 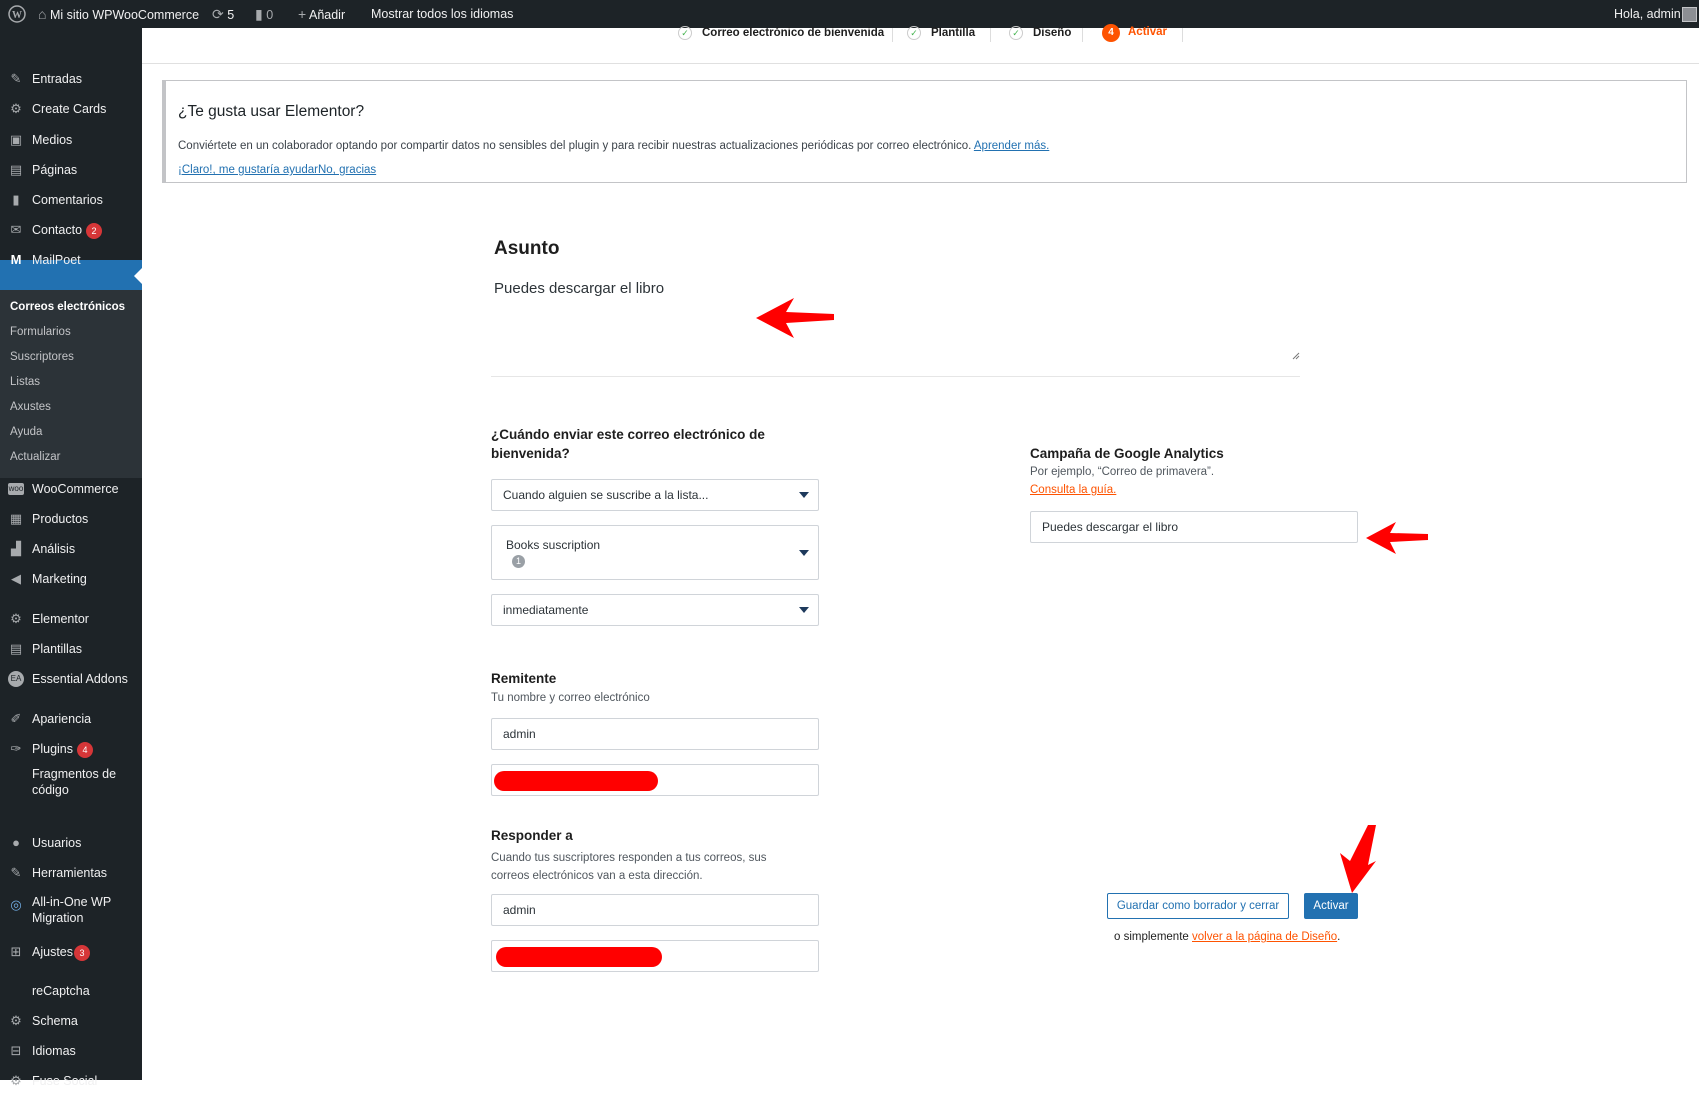 What do you see at coordinates (80, 679) in the screenshot?
I see `sidebar-item-label: Essential Addons` at bounding box center [80, 679].